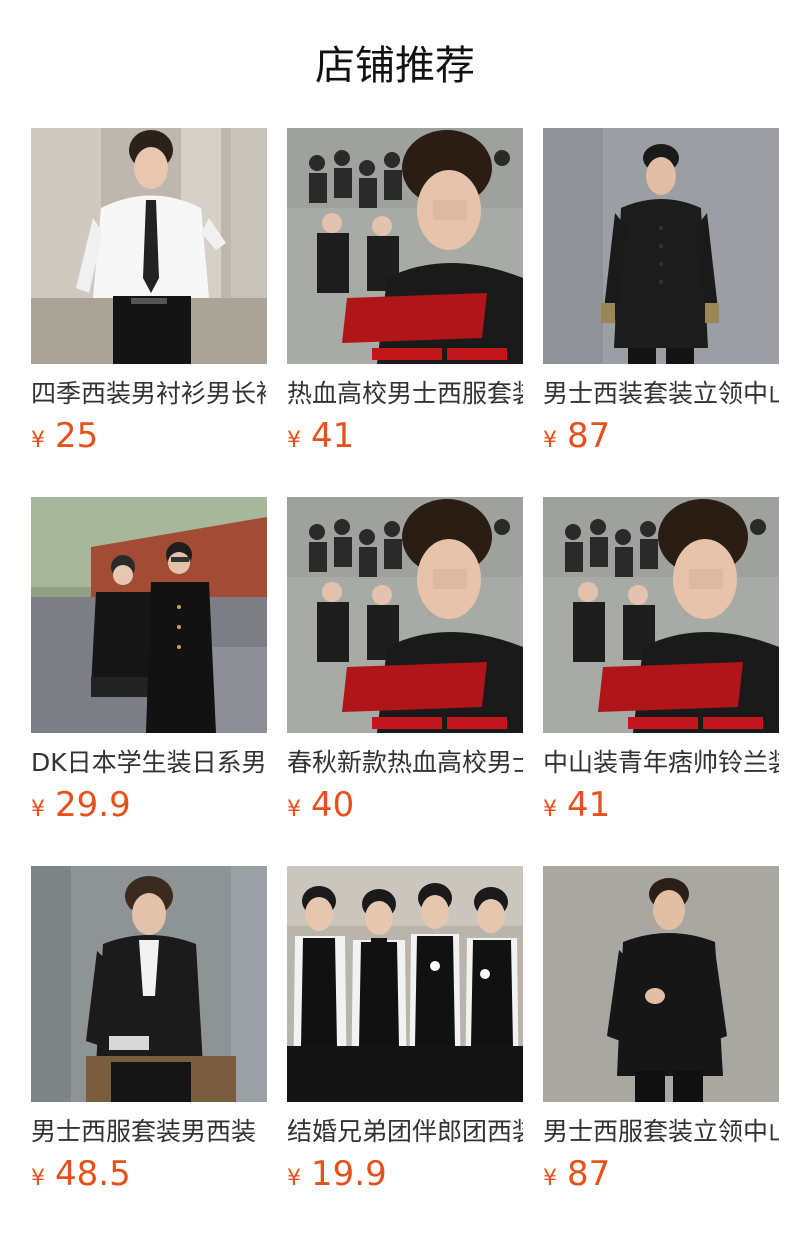 The image size is (790, 1235). What do you see at coordinates (405, 805) in the screenshot?
I see `product-price: ¥ 40` at bounding box center [405, 805].